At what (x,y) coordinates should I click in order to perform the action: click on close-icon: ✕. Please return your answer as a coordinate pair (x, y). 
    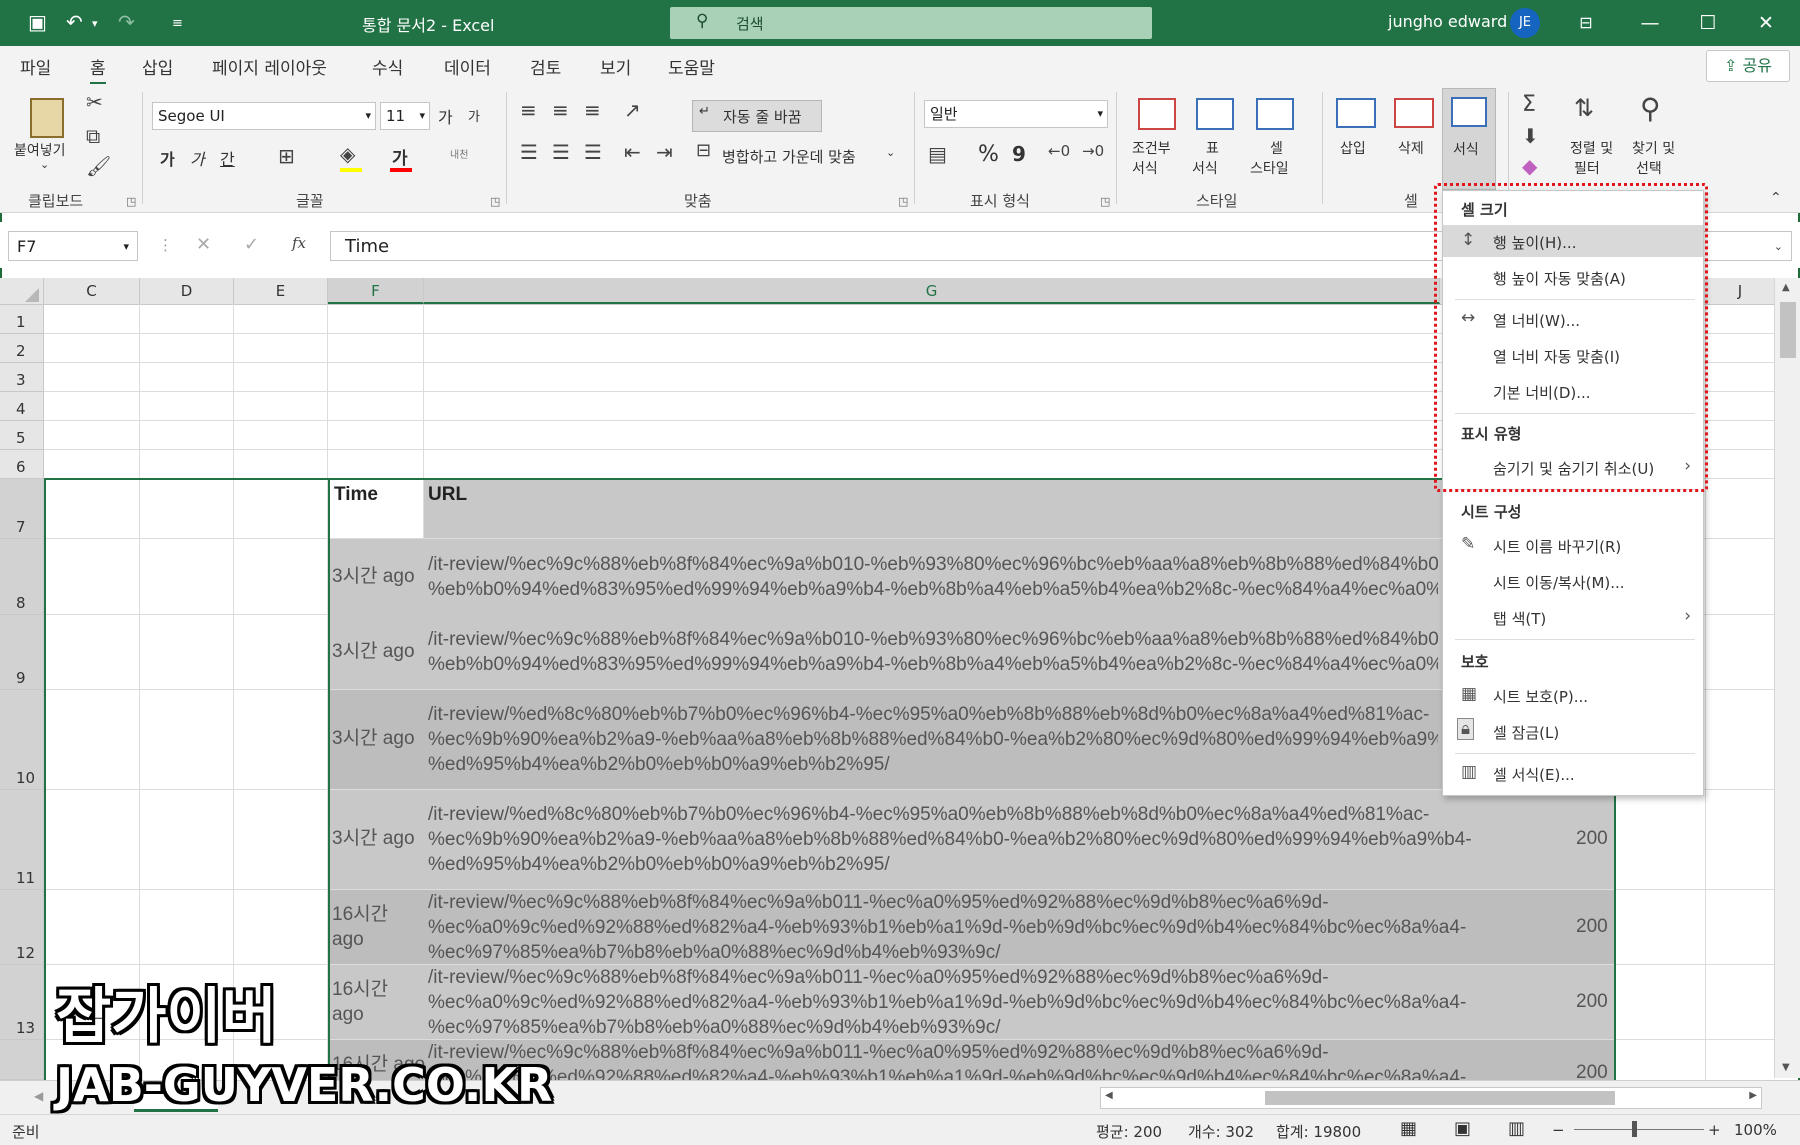
    Looking at the image, I should click on (1766, 23).